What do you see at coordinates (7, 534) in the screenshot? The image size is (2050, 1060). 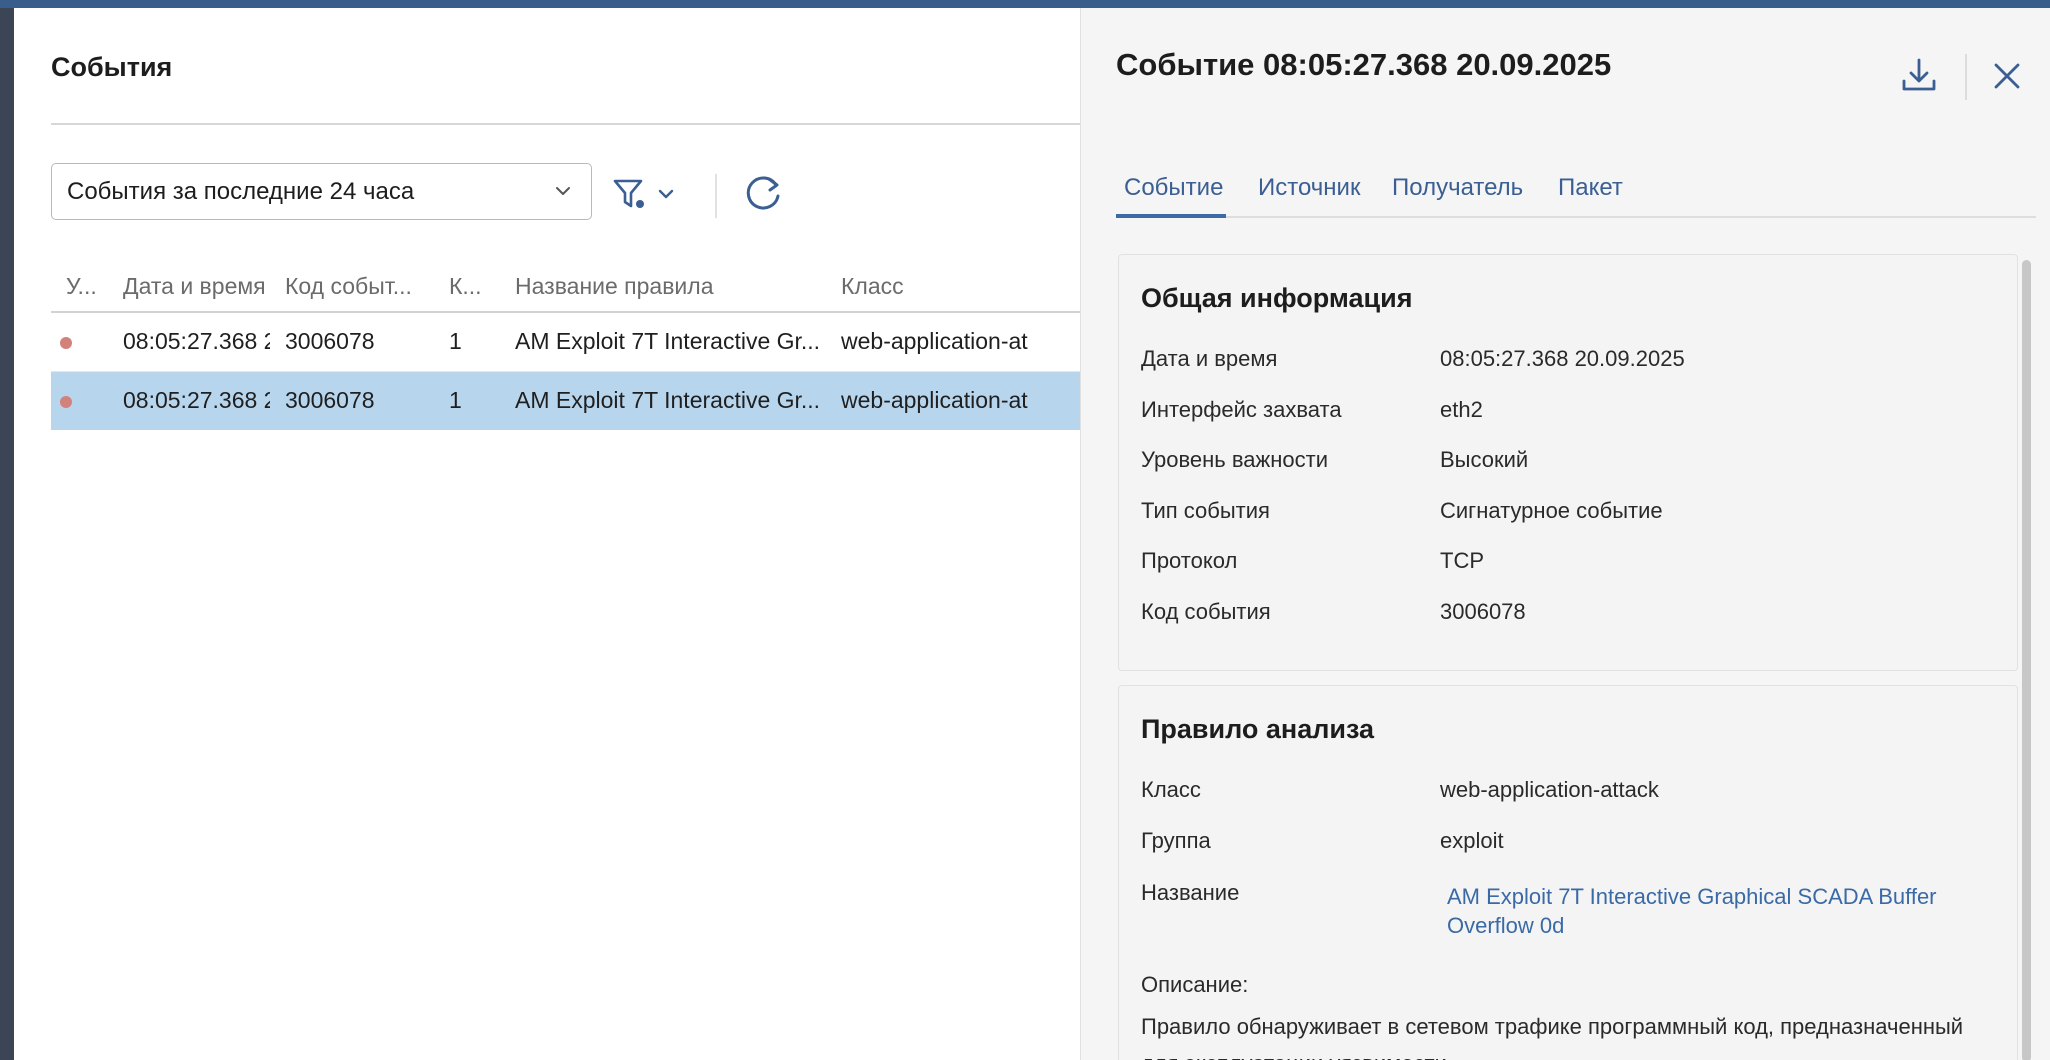 I see `left-edge-strip` at bounding box center [7, 534].